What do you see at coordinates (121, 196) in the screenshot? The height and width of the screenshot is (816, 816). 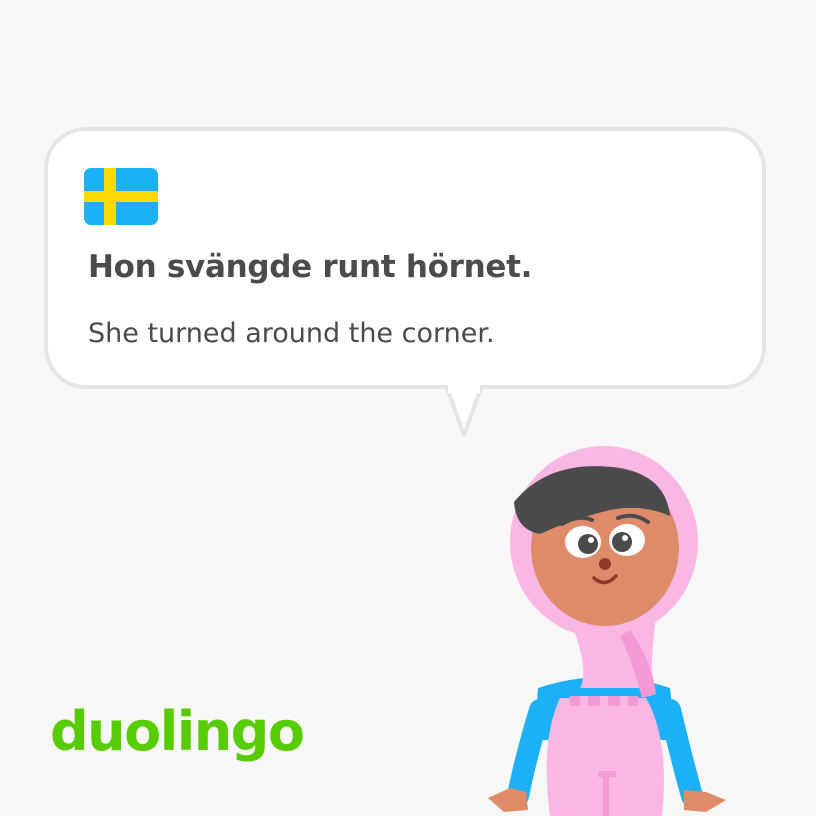 I see `sweden-flag-icon` at bounding box center [121, 196].